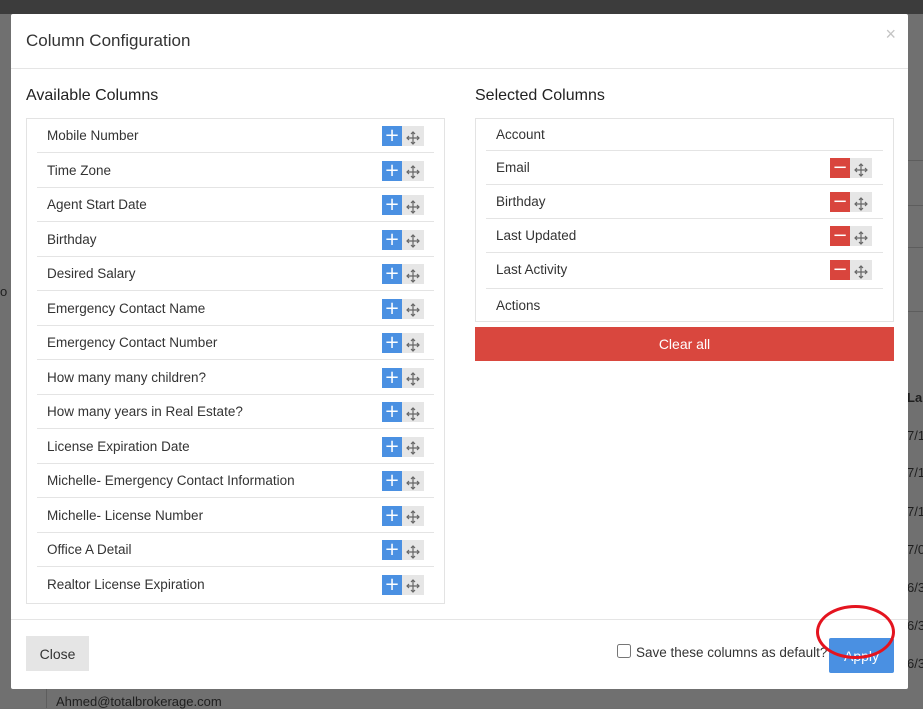  Describe the element at coordinates (518, 305) in the screenshot. I see `column-label: Actions` at that location.